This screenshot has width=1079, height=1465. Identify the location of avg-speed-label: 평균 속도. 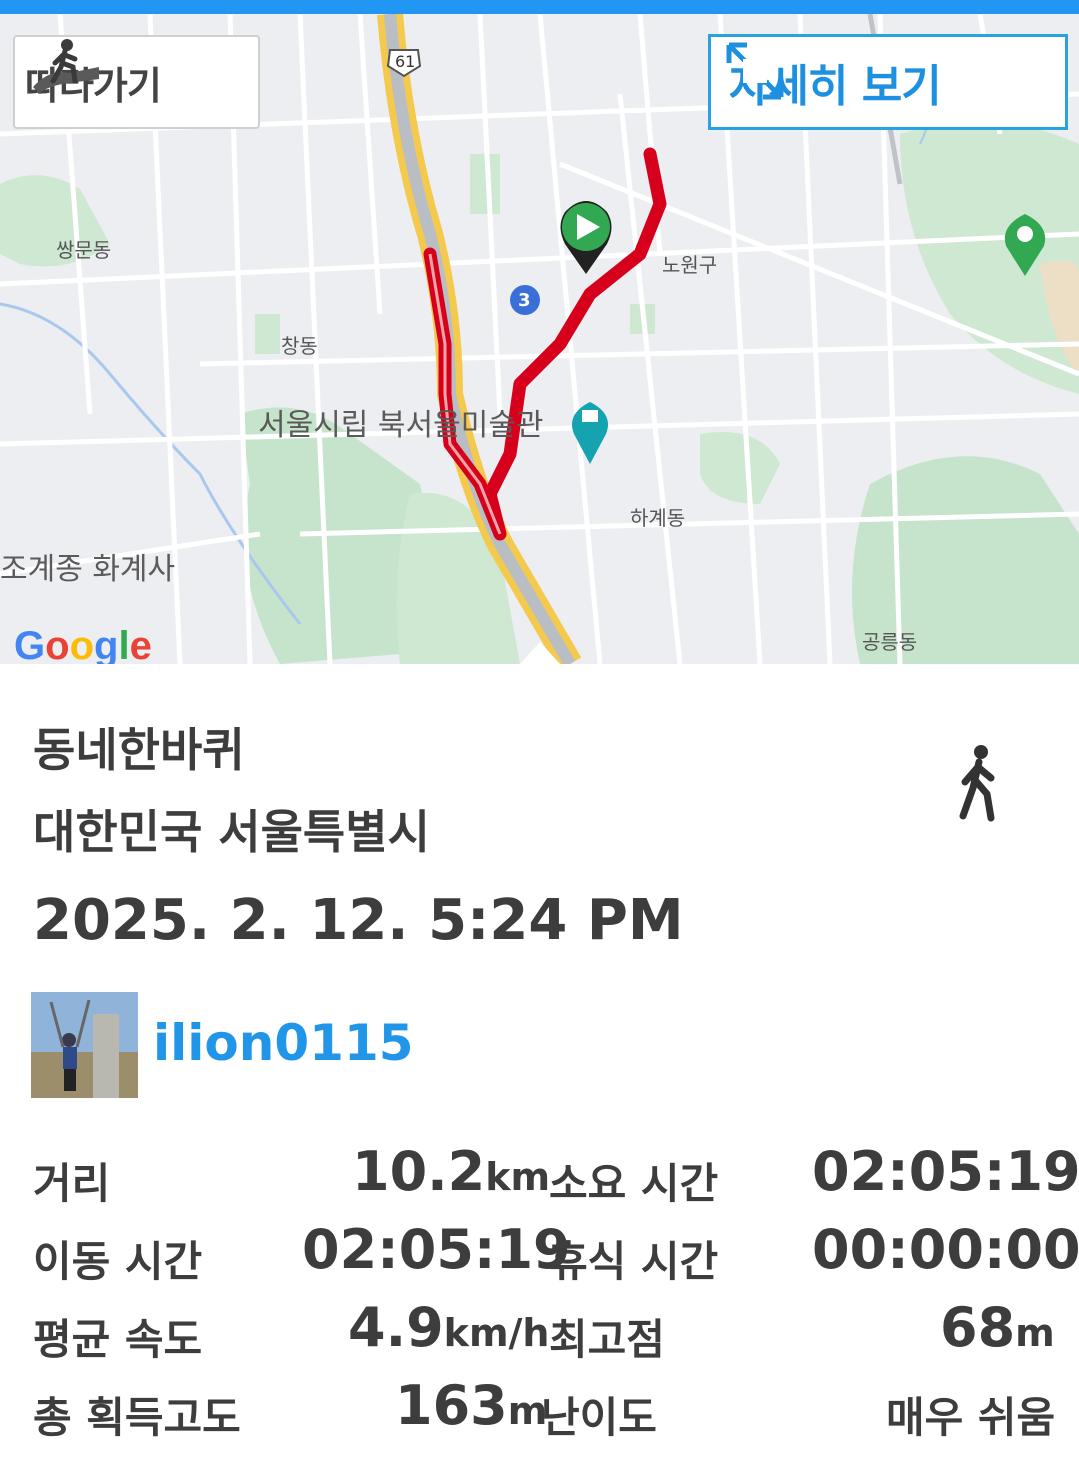
(118, 1339).